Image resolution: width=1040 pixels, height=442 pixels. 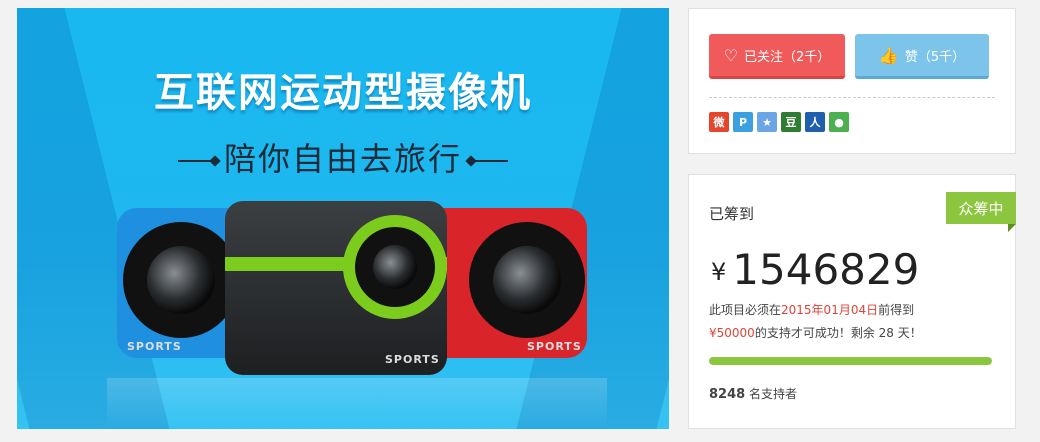 I want to click on weibo-icon: 微, so click(x=719, y=122).